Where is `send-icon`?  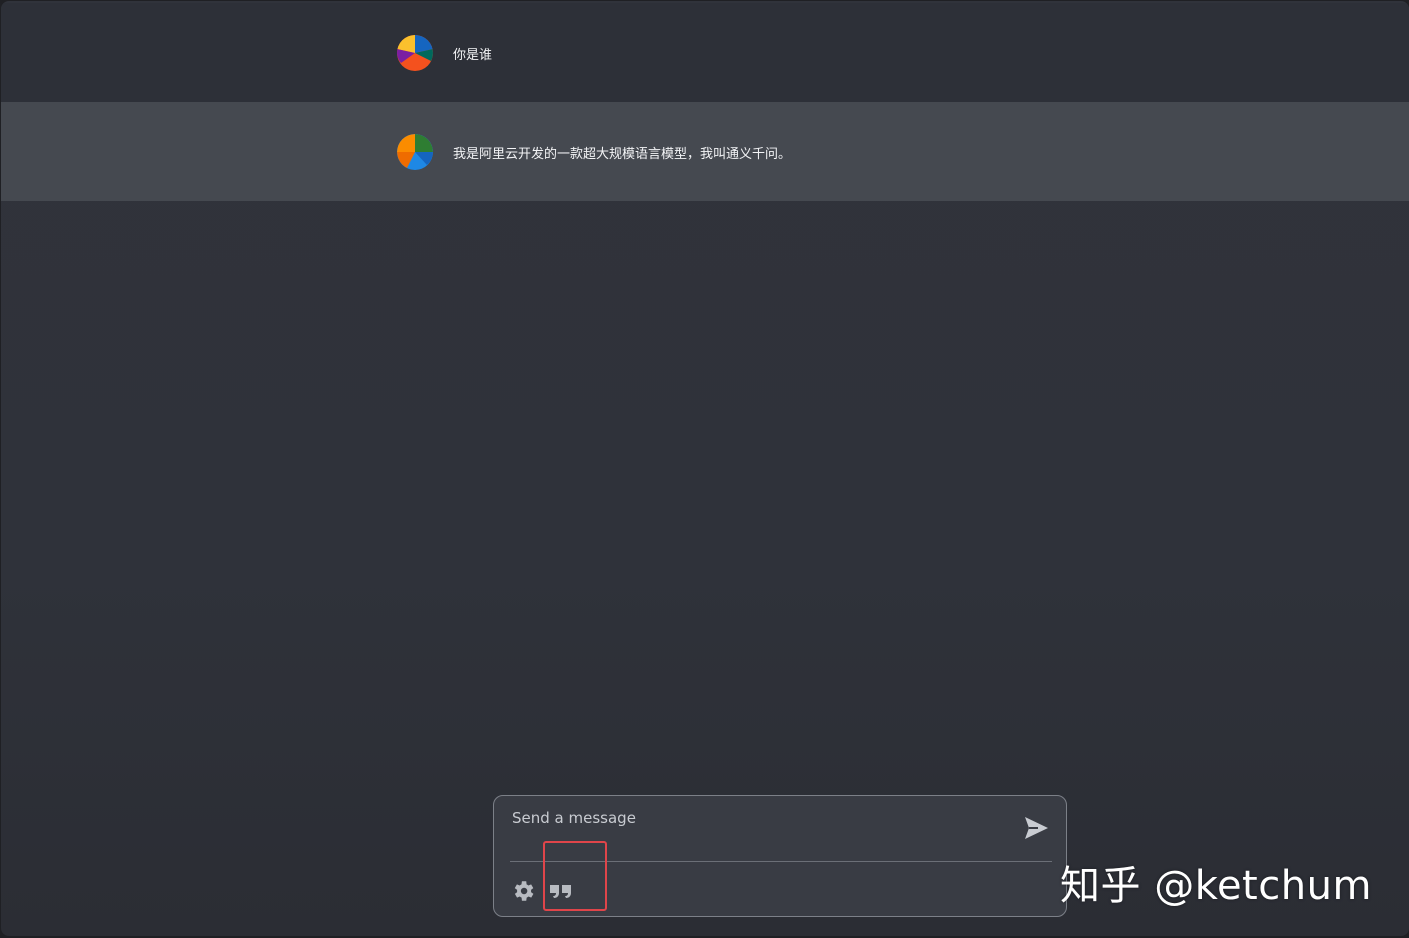 send-icon is located at coordinates (1036, 828).